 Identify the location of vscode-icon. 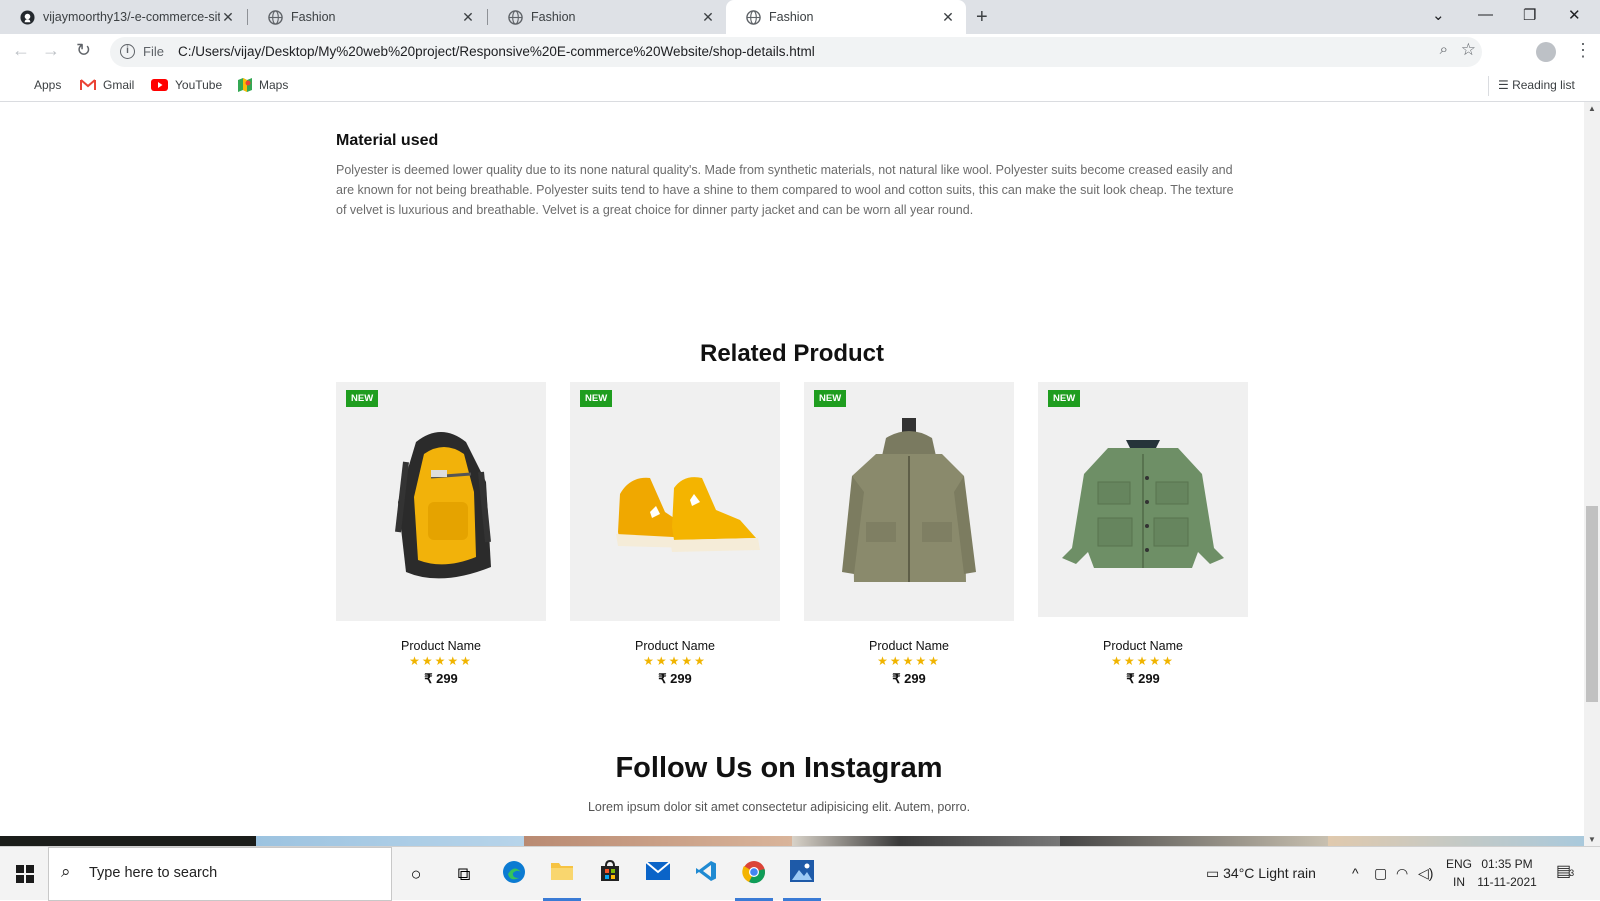
(706, 874).